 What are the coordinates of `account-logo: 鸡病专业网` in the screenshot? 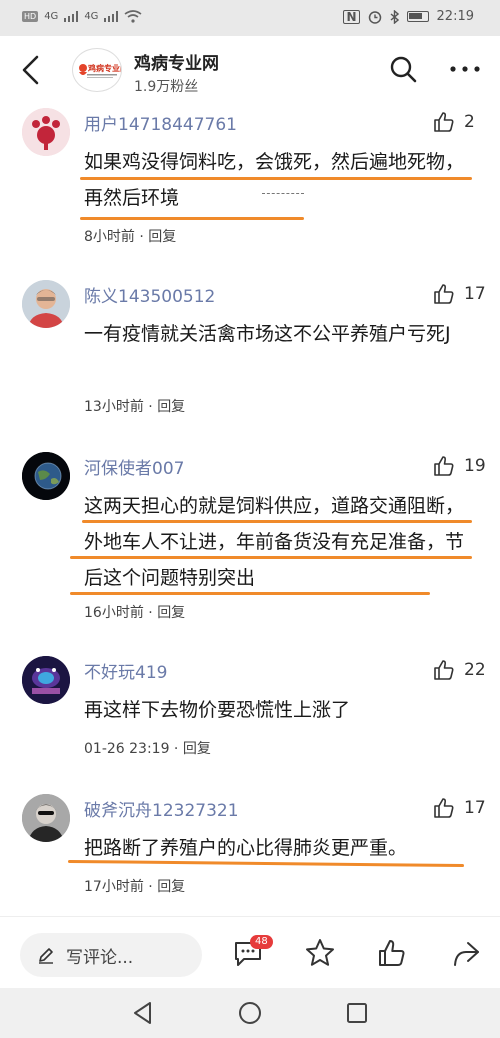 It's located at (97, 70).